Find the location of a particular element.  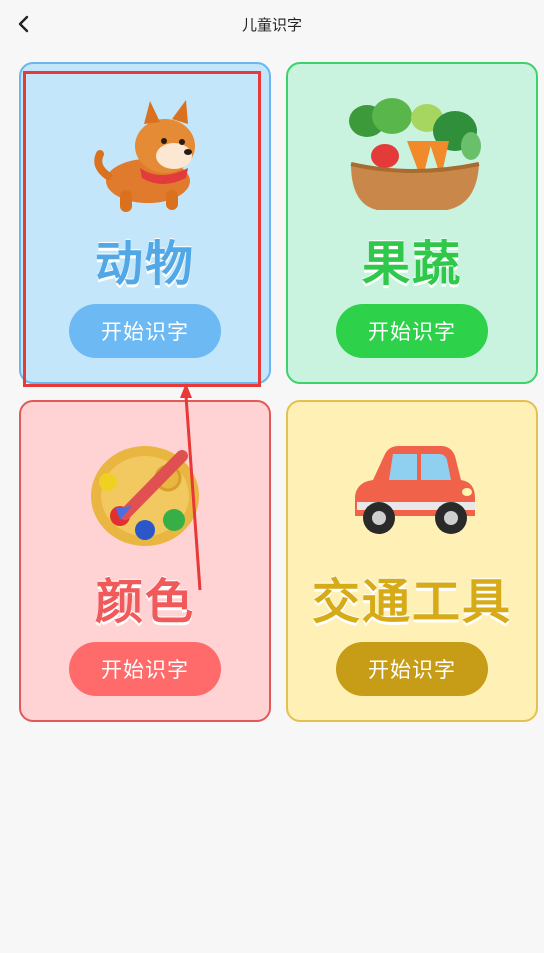

page-title: 儿童识字 is located at coordinates (271, 25).